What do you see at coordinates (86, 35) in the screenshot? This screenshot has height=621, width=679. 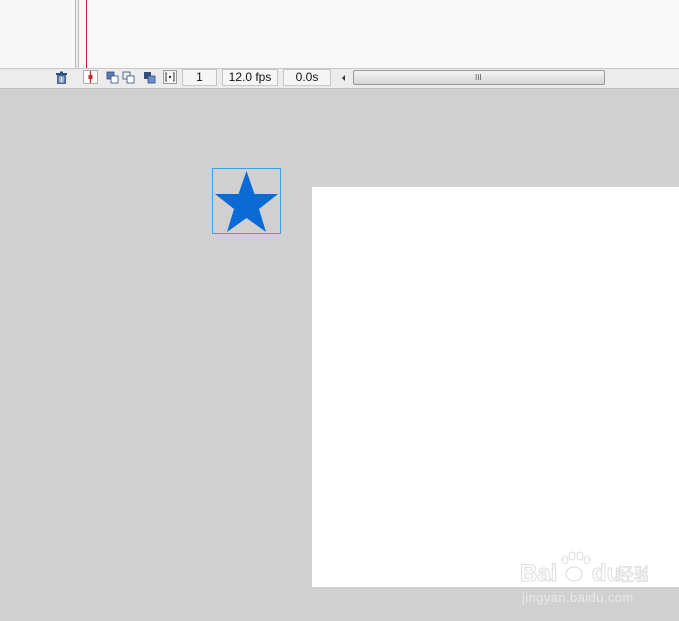 I see `playhead-line` at bounding box center [86, 35].